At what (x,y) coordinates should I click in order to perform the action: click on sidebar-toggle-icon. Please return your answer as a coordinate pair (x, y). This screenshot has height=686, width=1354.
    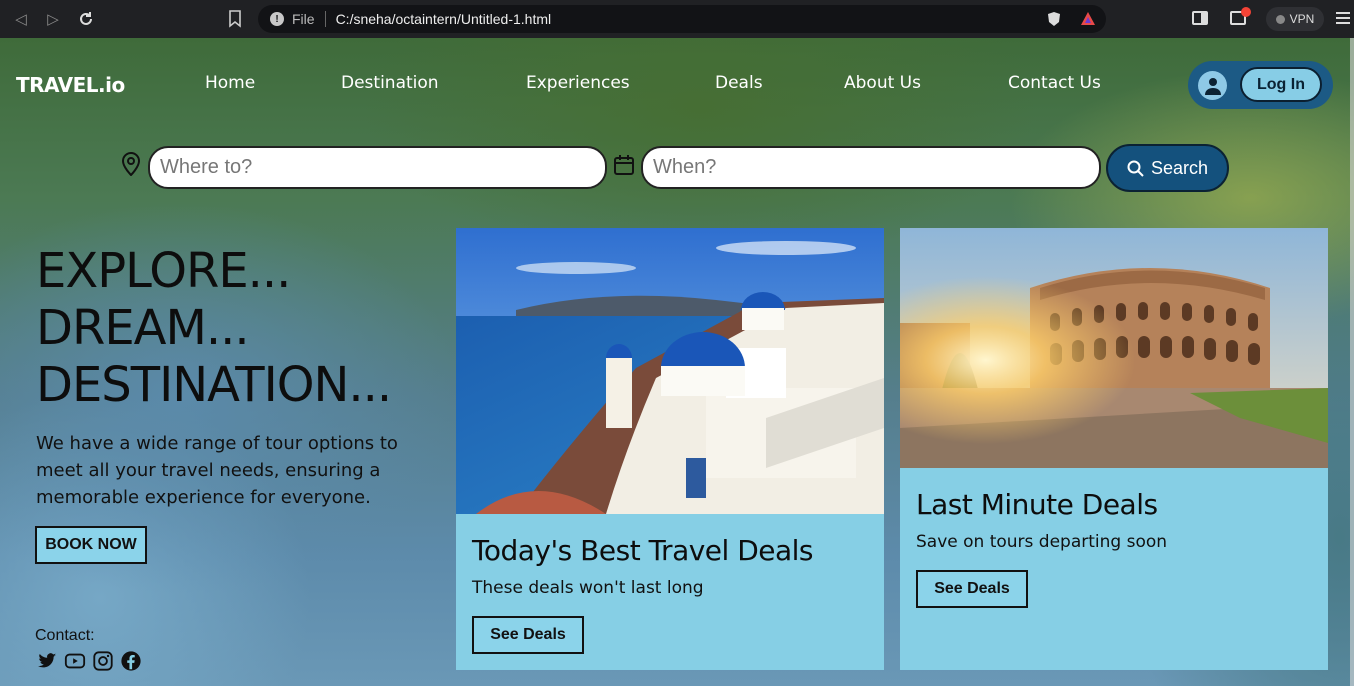
    Looking at the image, I should click on (1200, 18).